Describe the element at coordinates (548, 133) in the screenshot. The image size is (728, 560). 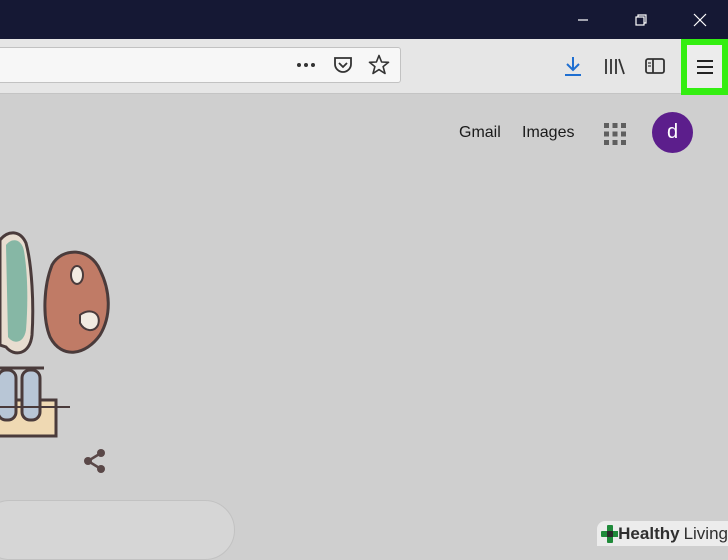
I see `images-link: Images` at that location.